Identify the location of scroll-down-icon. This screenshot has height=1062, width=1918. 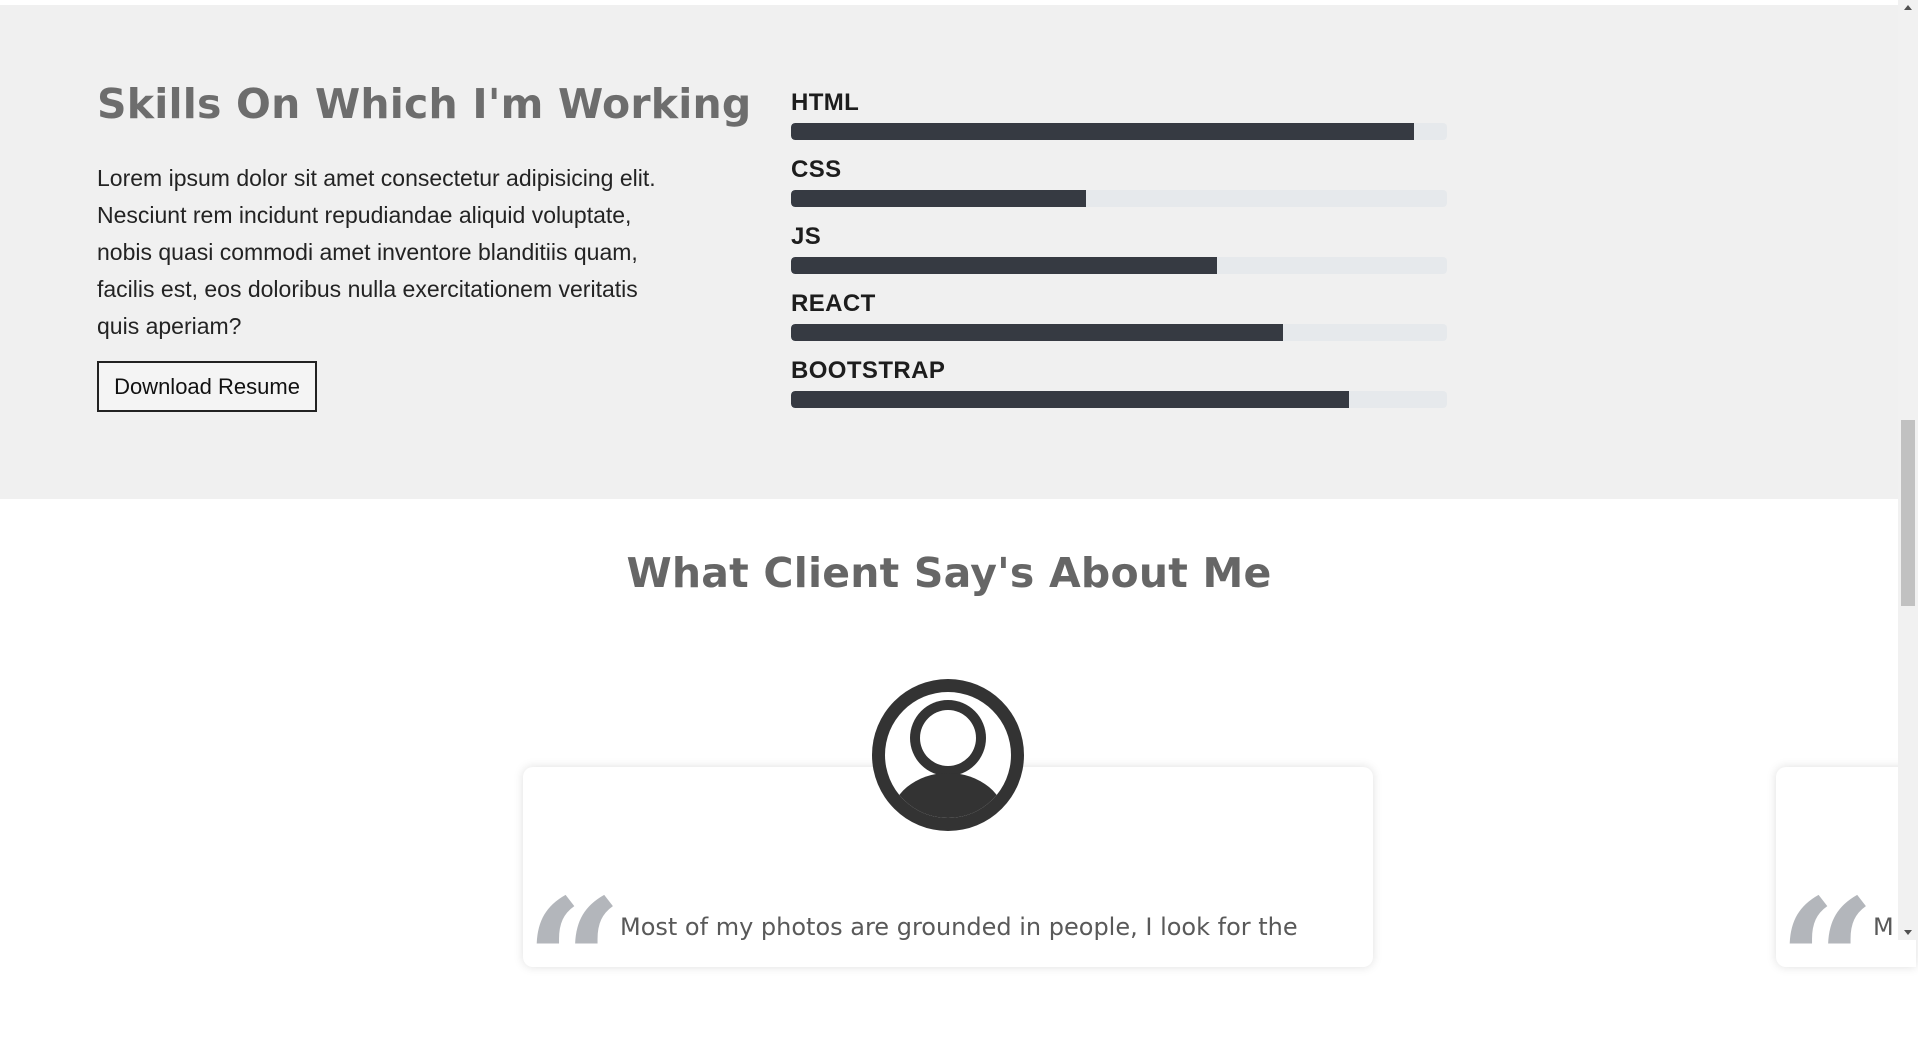
(1908, 932).